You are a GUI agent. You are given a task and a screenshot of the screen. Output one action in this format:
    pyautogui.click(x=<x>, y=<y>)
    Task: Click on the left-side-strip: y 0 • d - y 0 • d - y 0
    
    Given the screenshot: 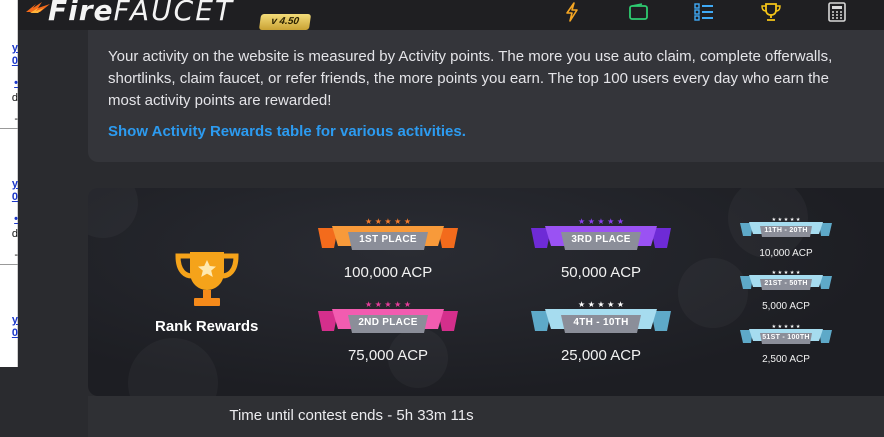 What is the action you would take?
    pyautogui.click(x=9, y=183)
    